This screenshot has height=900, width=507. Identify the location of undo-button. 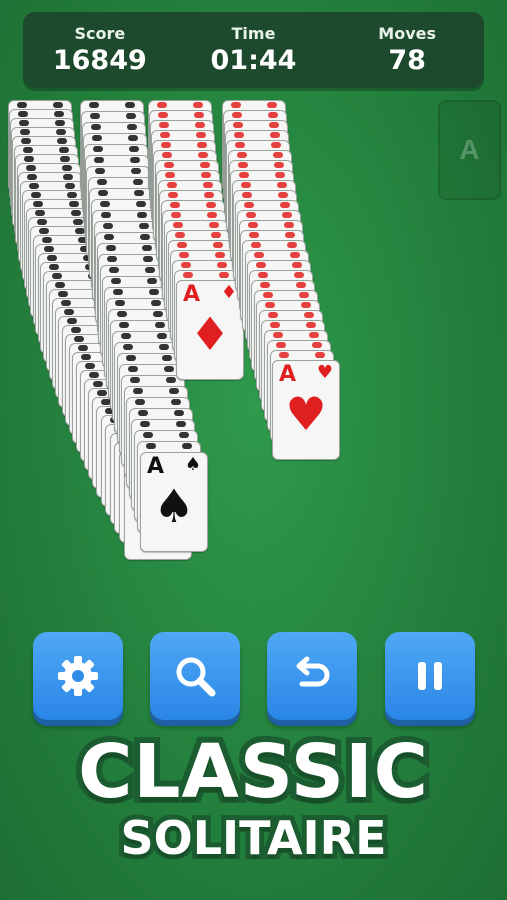
(312, 676).